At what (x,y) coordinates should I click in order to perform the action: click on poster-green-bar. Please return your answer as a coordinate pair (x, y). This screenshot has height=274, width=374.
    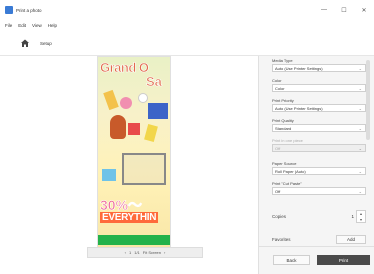
    Looking at the image, I should click on (134, 240).